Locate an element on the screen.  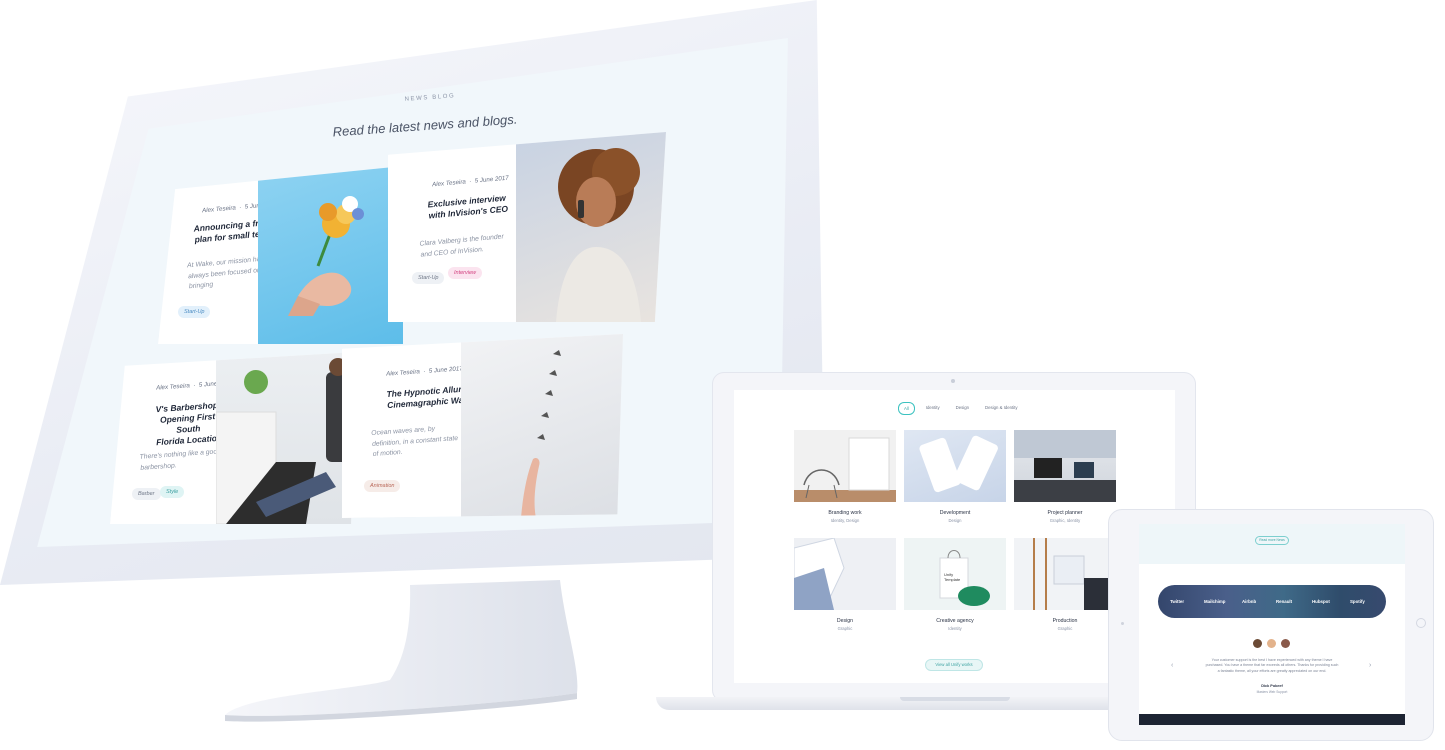
portfolio-item: Unify Template Creative agency Identity is located at coordinates (955, 593).